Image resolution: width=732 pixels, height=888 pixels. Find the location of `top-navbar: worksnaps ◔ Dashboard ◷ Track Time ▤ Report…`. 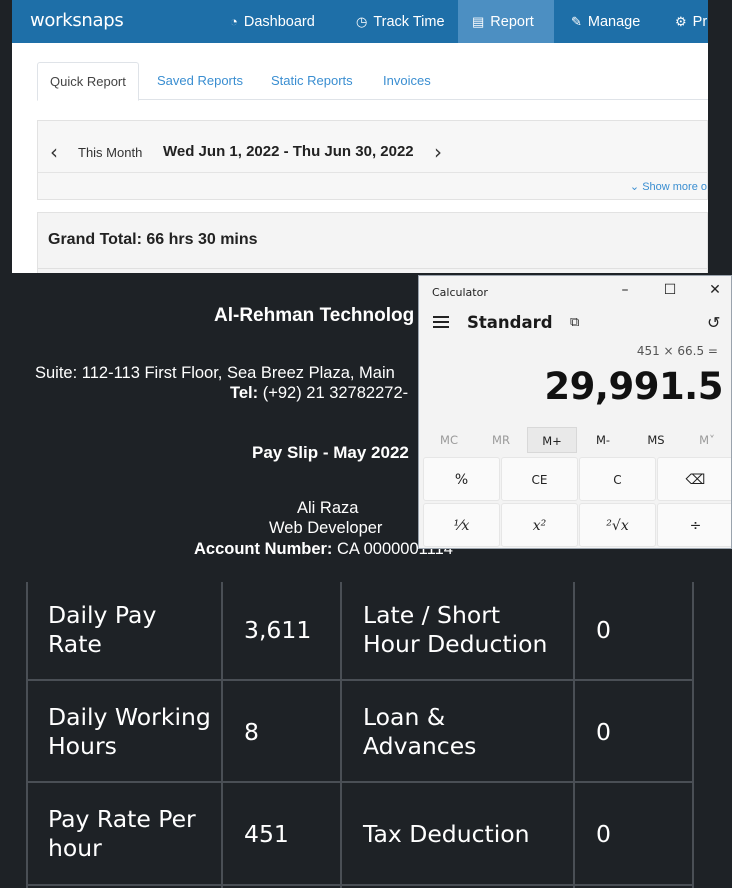

top-navbar: worksnaps ◔ Dashboard ◷ Track Time ▤ Report… is located at coordinates (360, 21).